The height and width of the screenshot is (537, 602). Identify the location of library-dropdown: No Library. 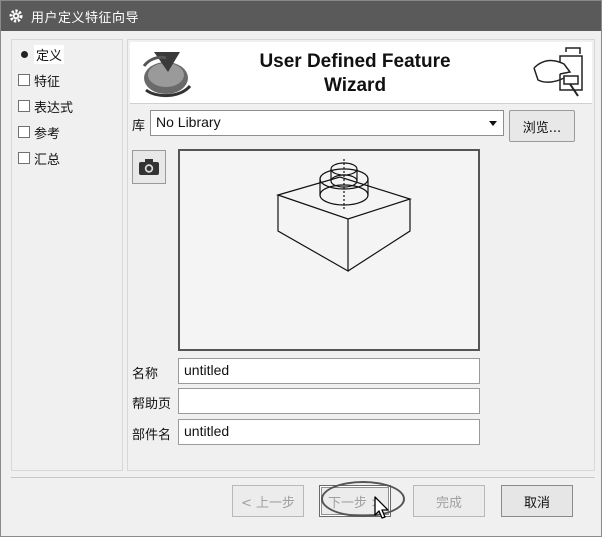
(327, 123).